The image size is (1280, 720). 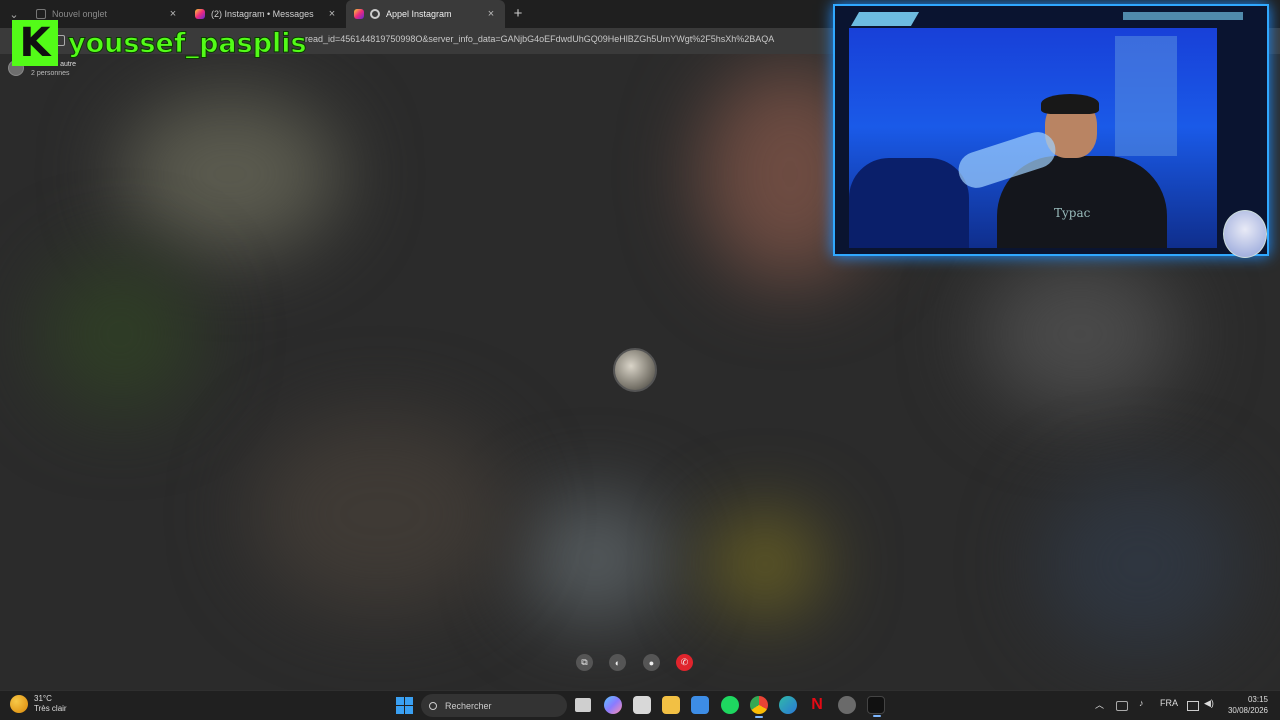 What do you see at coordinates (262, 14) in the screenshot?
I see `tab-label: (2) Instagram • Messages` at bounding box center [262, 14].